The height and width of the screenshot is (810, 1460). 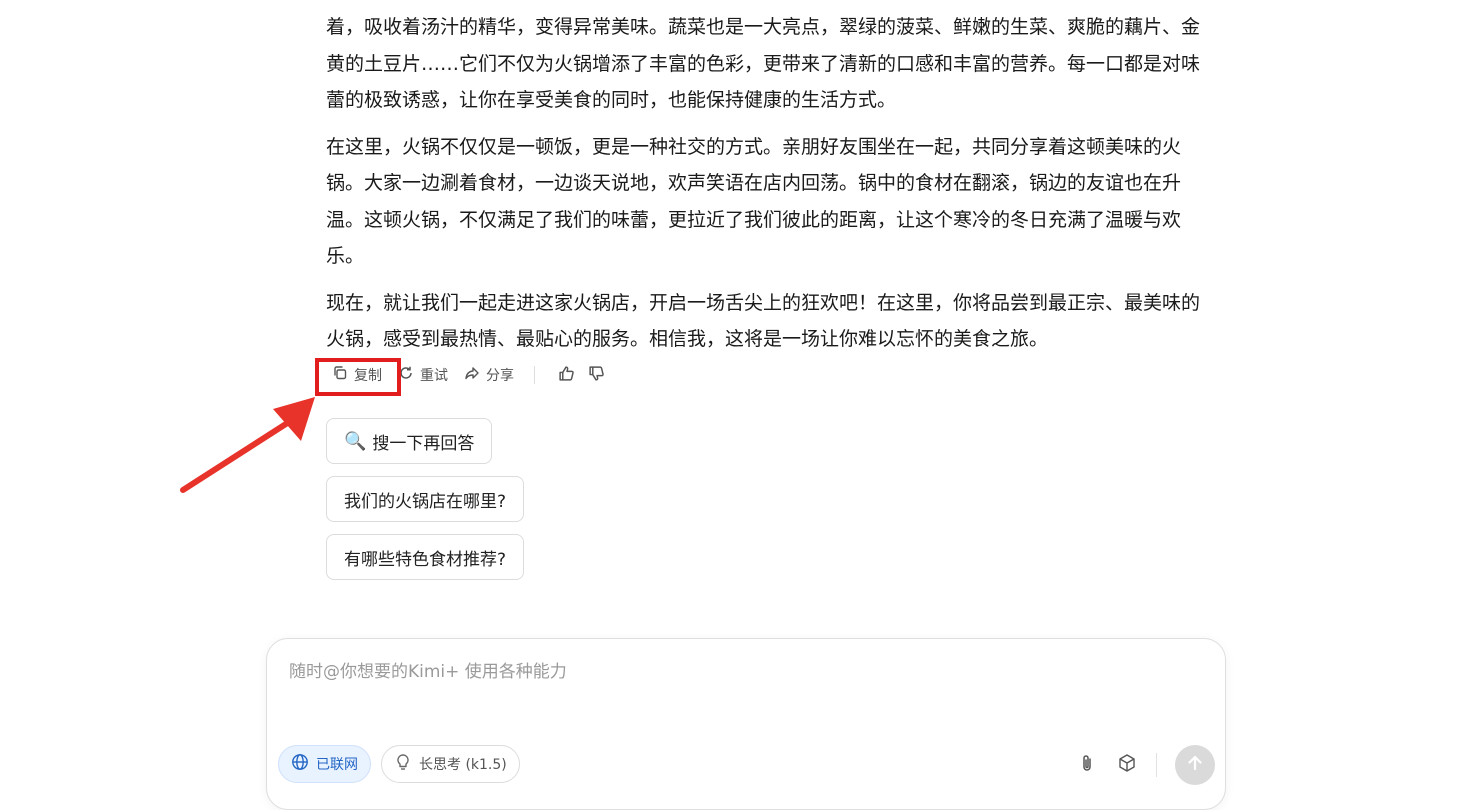 I want to click on copy-icon, so click(x=340, y=375).